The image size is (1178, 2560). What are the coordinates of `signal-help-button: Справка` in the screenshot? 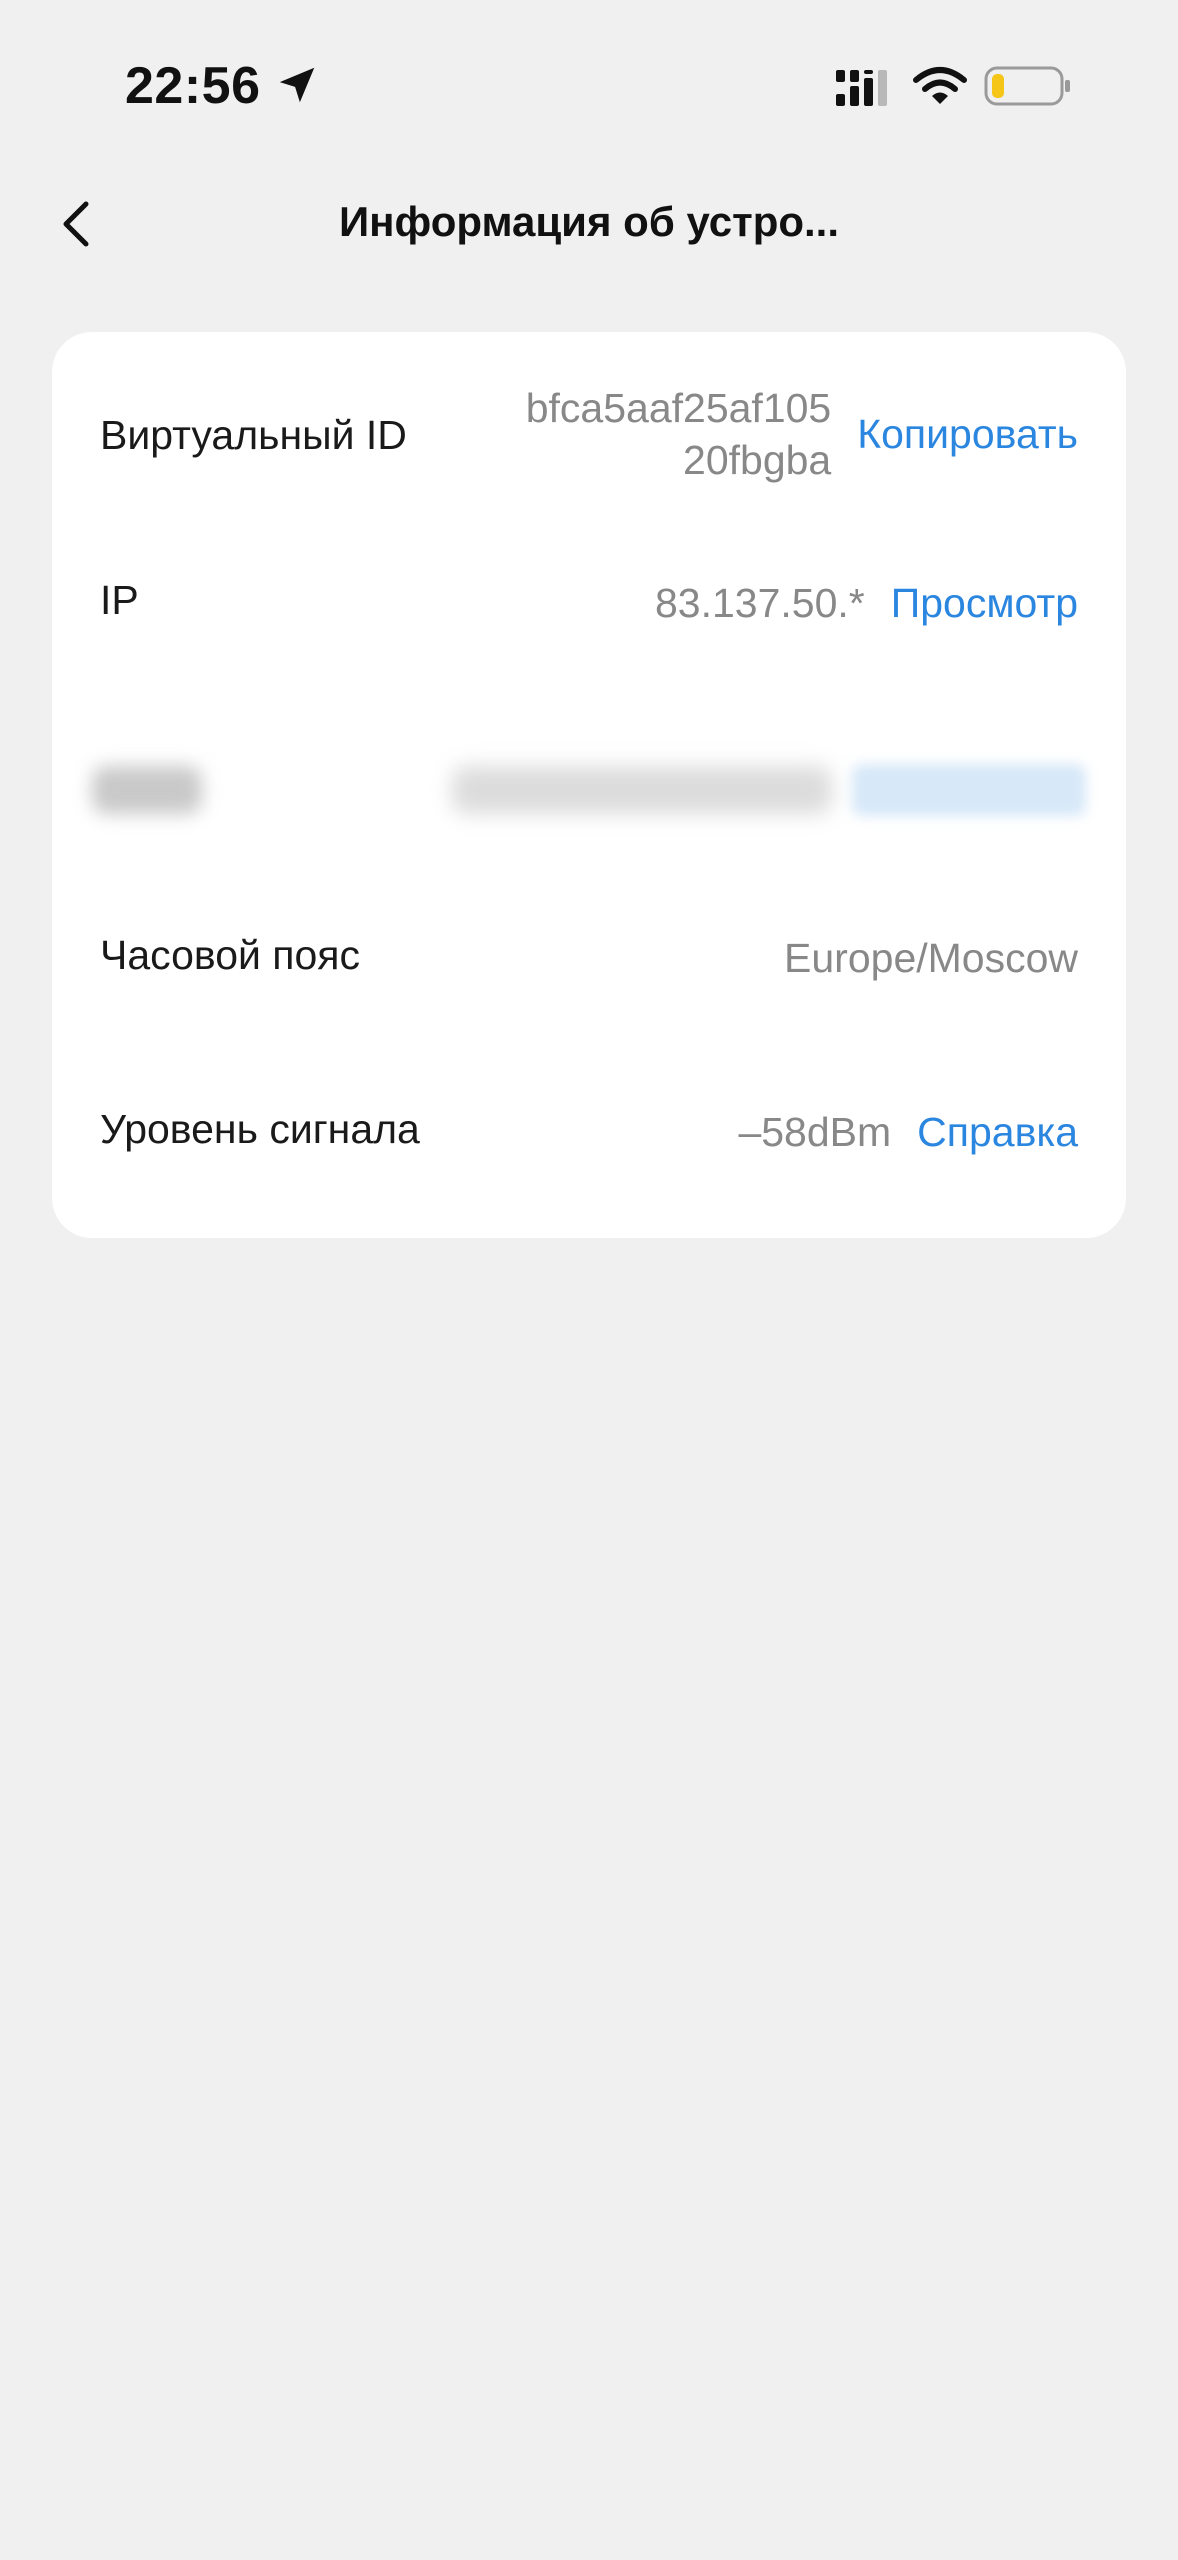 It's located at (997, 1132).